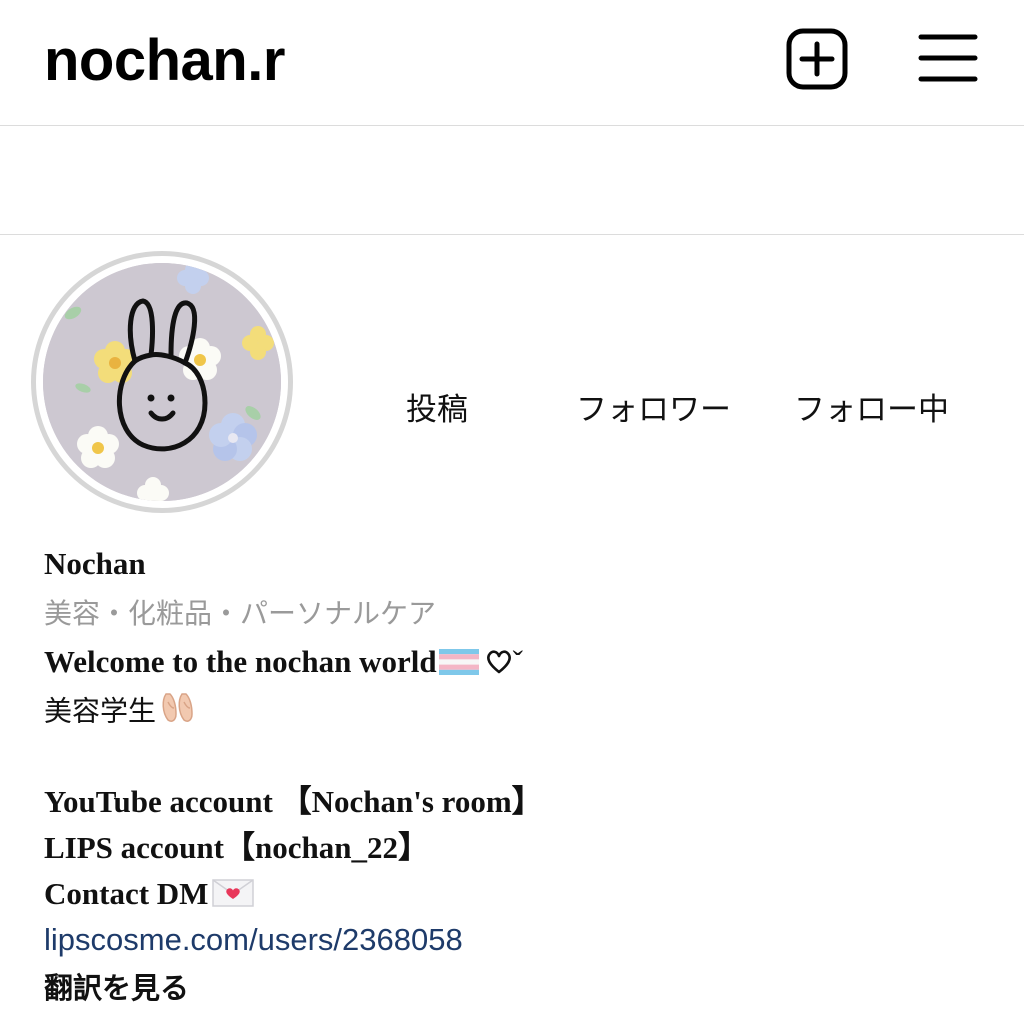  I want to click on bio-line-lips: LIPS account【nochan_22】, so click(236, 847).